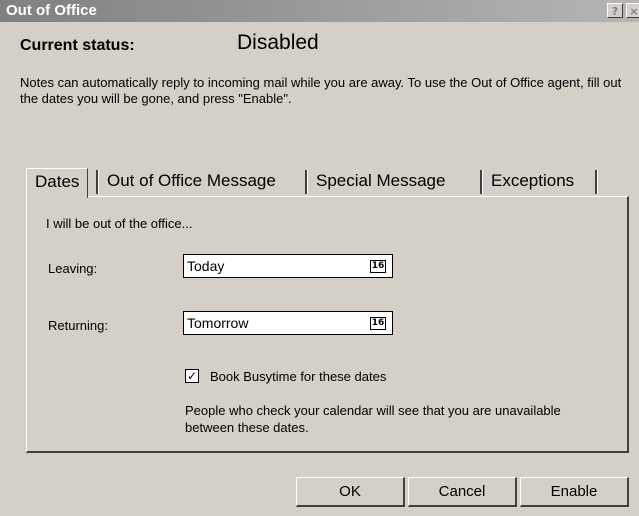 The width and height of the screenshot is (639, 516). Describe the element at coordinates (380, 182) in the screenshot. I see `tab-special-message: Special Message` at that location.